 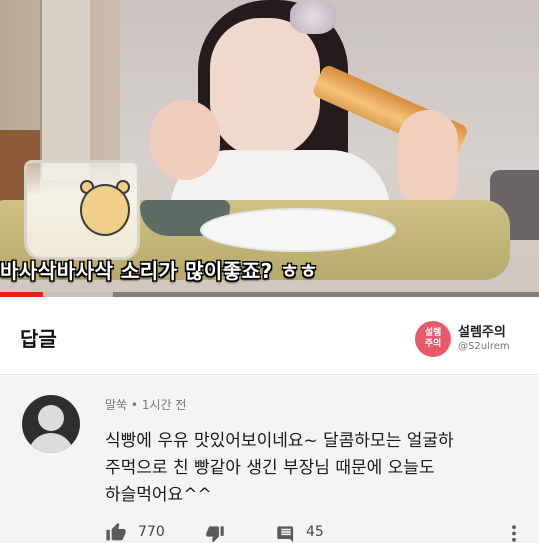 What do you see at coordinates (313, 17) in the screenshot?
I see `hair-bow` at bounding box center [313, 17].